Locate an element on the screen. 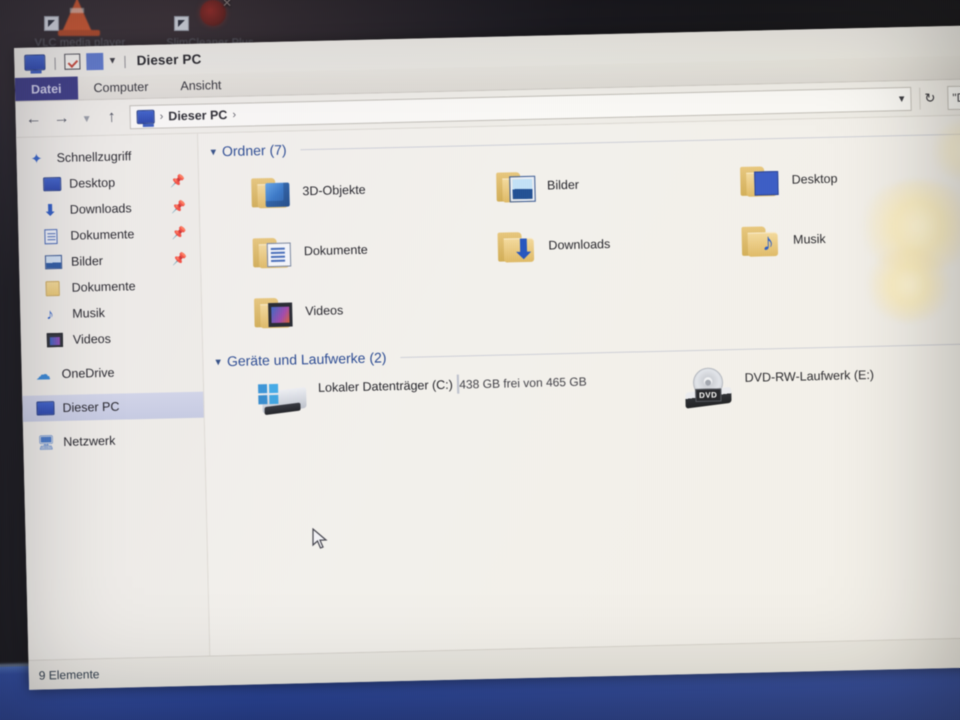  sidebar-item-onedrive: ☁ OneDrive is located at coordinates (112, 373).